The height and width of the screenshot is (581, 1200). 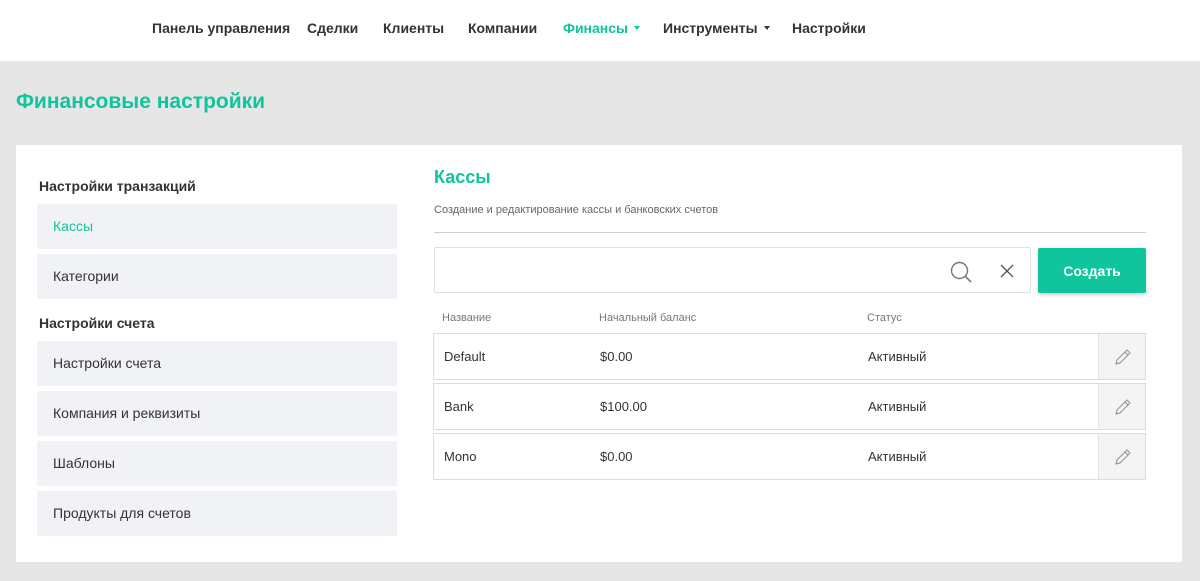 I want to click on search-input, so click(x=685, y=270).